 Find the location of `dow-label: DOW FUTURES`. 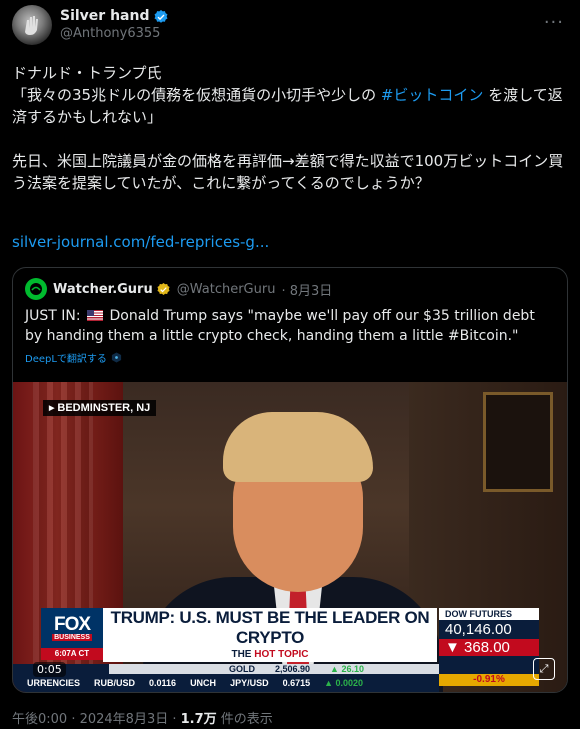

dow-label: DOW FUTURES is located at coordinates (489, 614).